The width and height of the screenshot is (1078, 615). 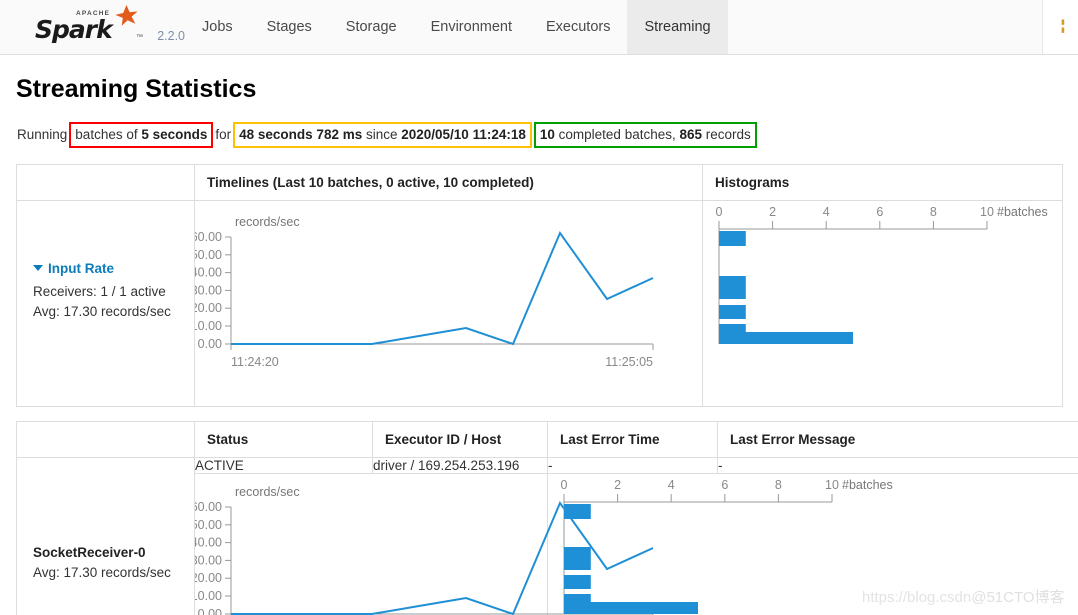 What do you see at coordinates (174, 134) in the screenshot?
I see `batch-interval-value: 5 seconds` at bounding box center [174, 134].